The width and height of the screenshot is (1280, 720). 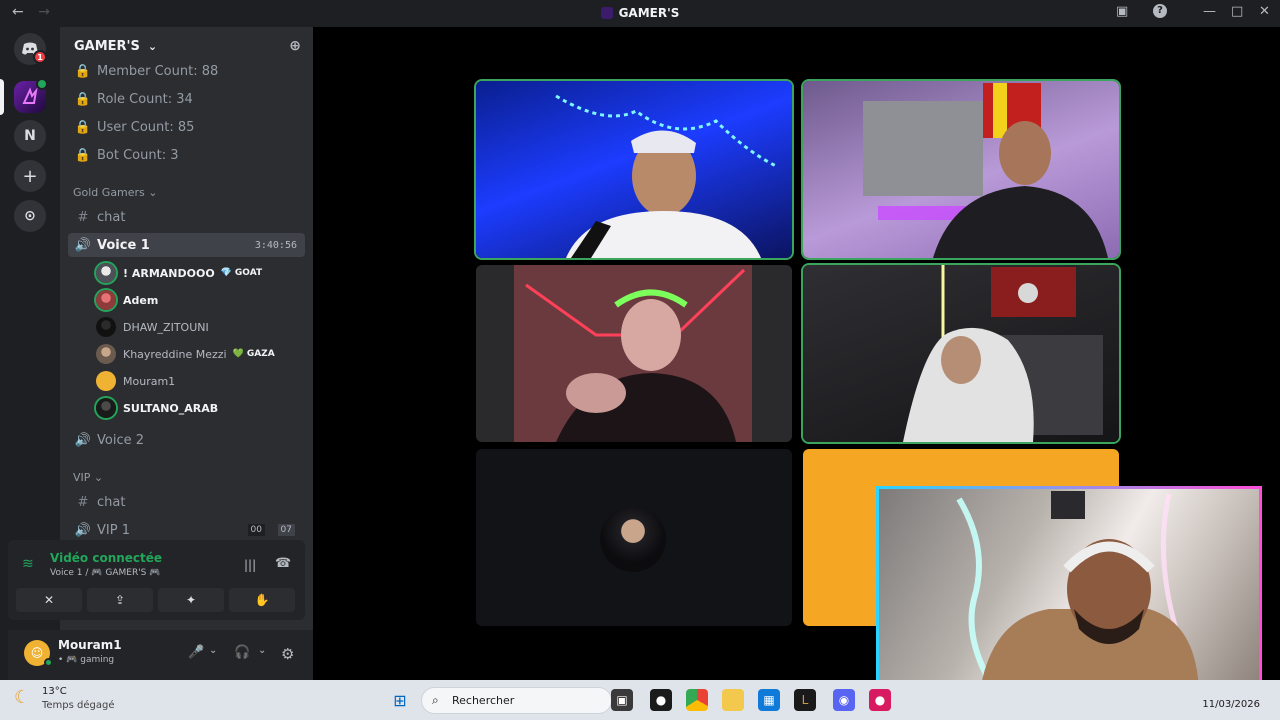 I want to click on stat-channel: 🔒 Role Count: 34, so click(x=186, y=99).